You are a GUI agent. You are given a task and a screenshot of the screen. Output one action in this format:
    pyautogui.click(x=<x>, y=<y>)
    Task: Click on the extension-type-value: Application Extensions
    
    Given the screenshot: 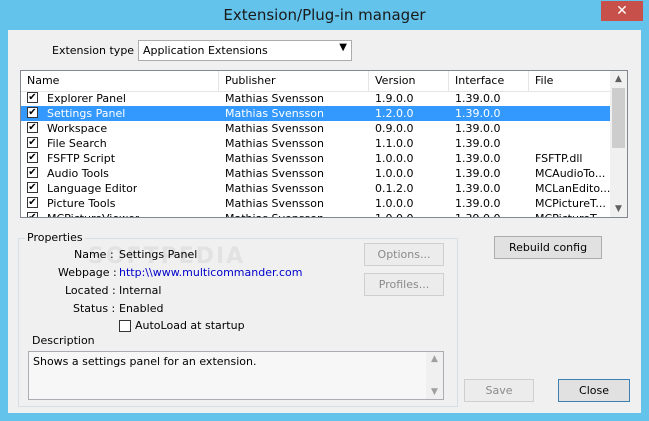 What is the action you would take?
    pyautogui.click(x=205, y=50)
    